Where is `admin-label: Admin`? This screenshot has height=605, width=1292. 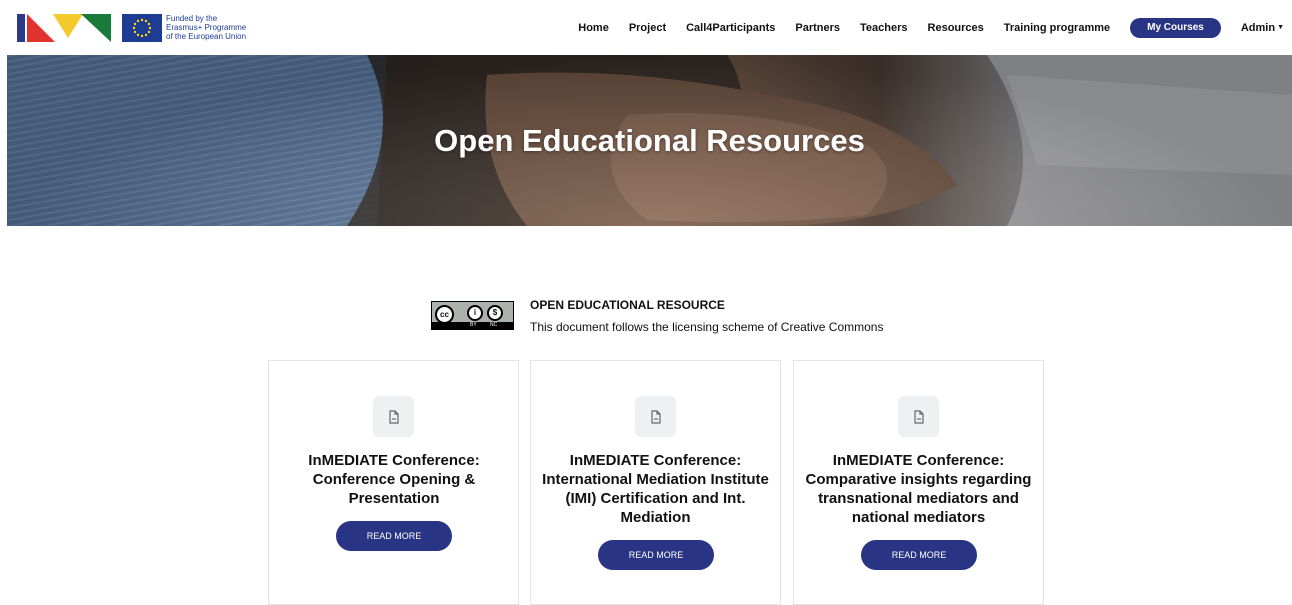
admin-label: Admin is located at coordinates (1258, 27).